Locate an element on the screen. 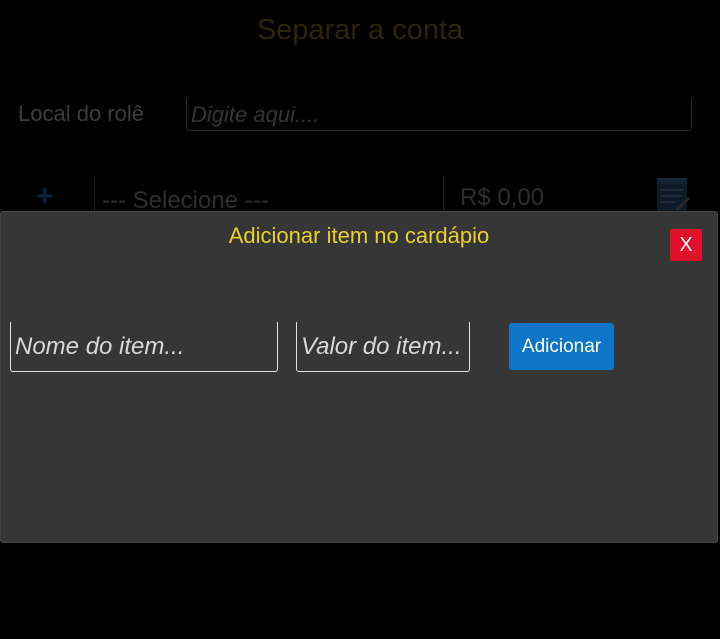 Image resolution: width=720 pixels, height=639 pixels. plus-icon: + is located at coordinates (45, 197).